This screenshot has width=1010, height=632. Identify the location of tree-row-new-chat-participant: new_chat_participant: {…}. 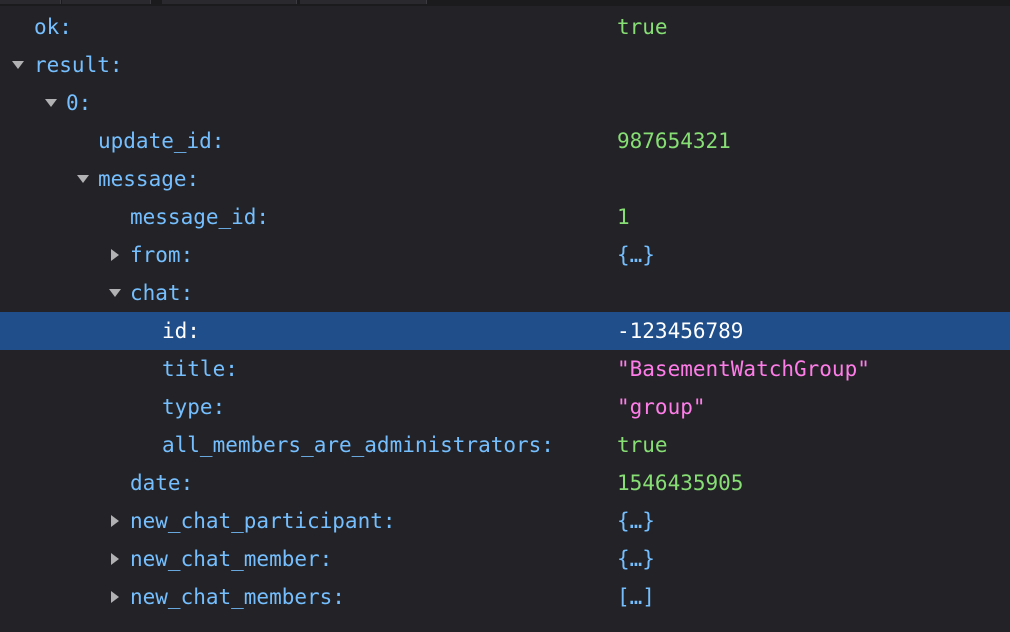
(505, 521).